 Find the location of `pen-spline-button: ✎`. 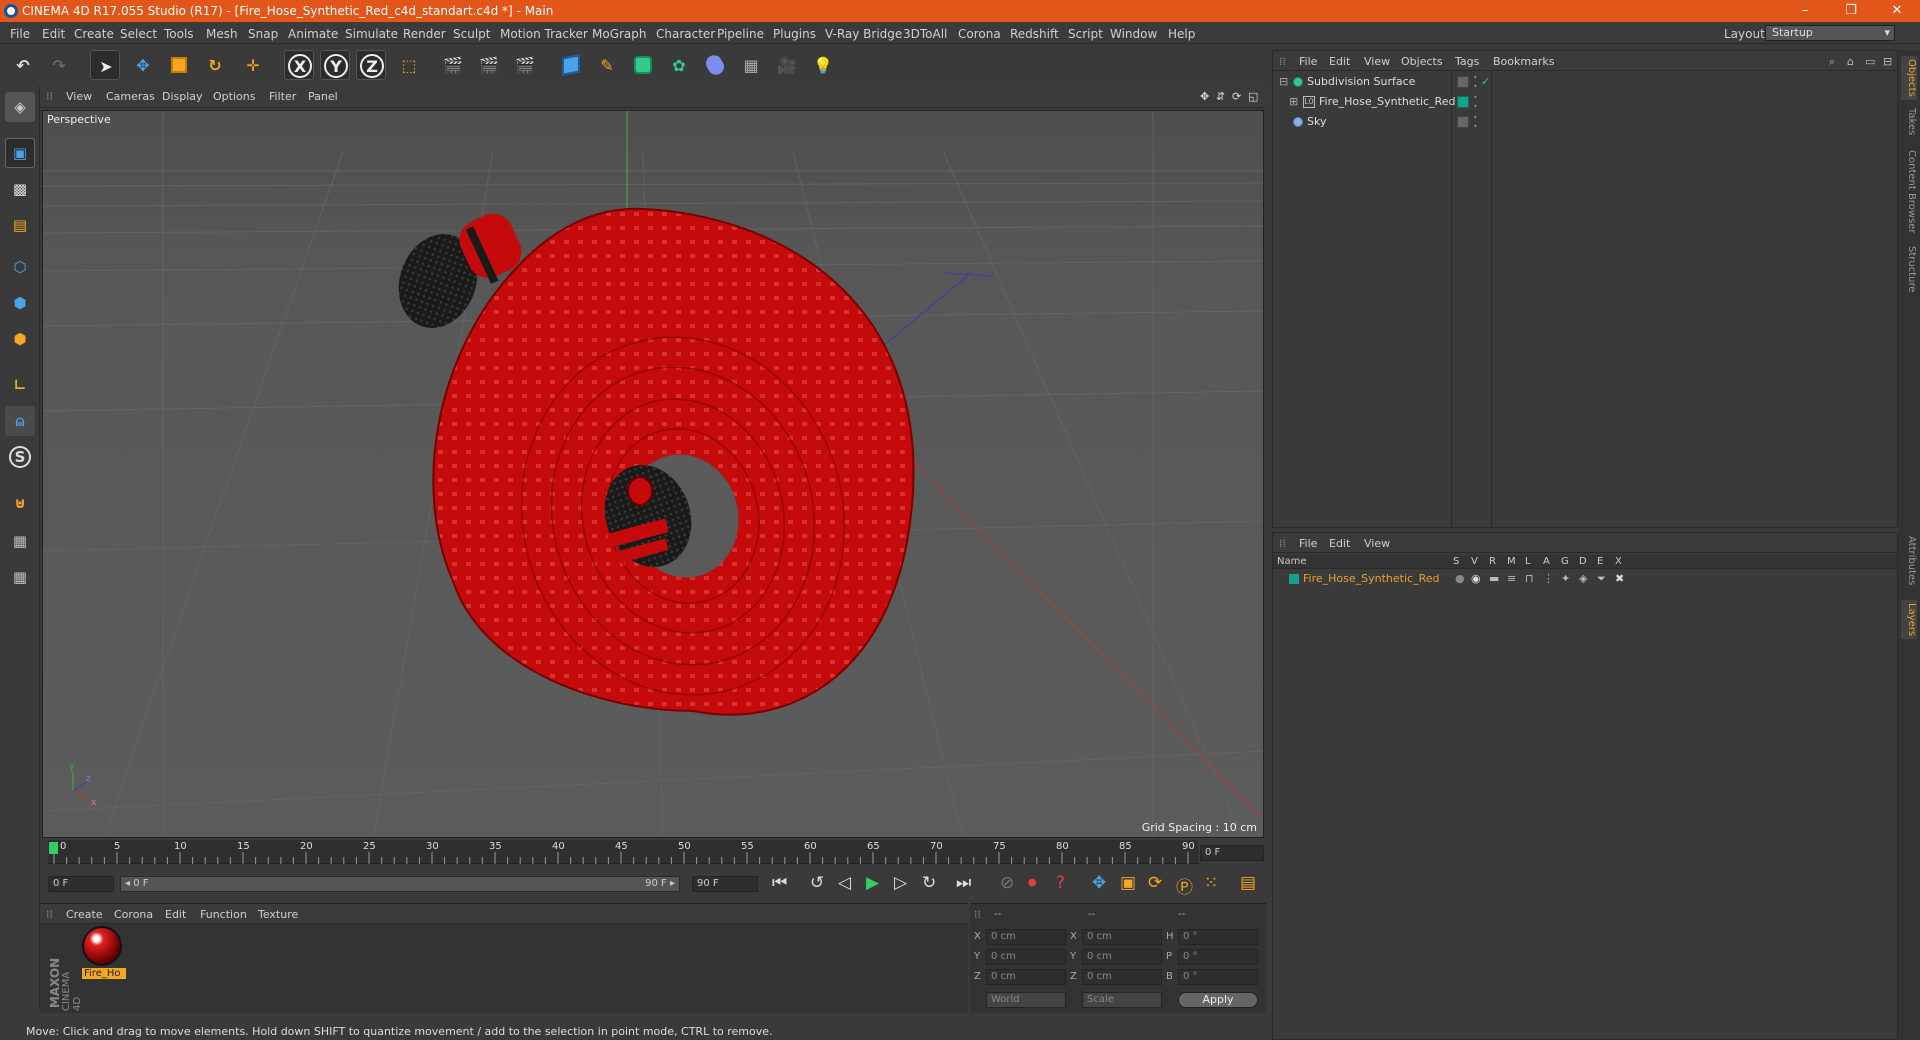

pen-spline-button: ✎ is located at coordinates (607, 65).